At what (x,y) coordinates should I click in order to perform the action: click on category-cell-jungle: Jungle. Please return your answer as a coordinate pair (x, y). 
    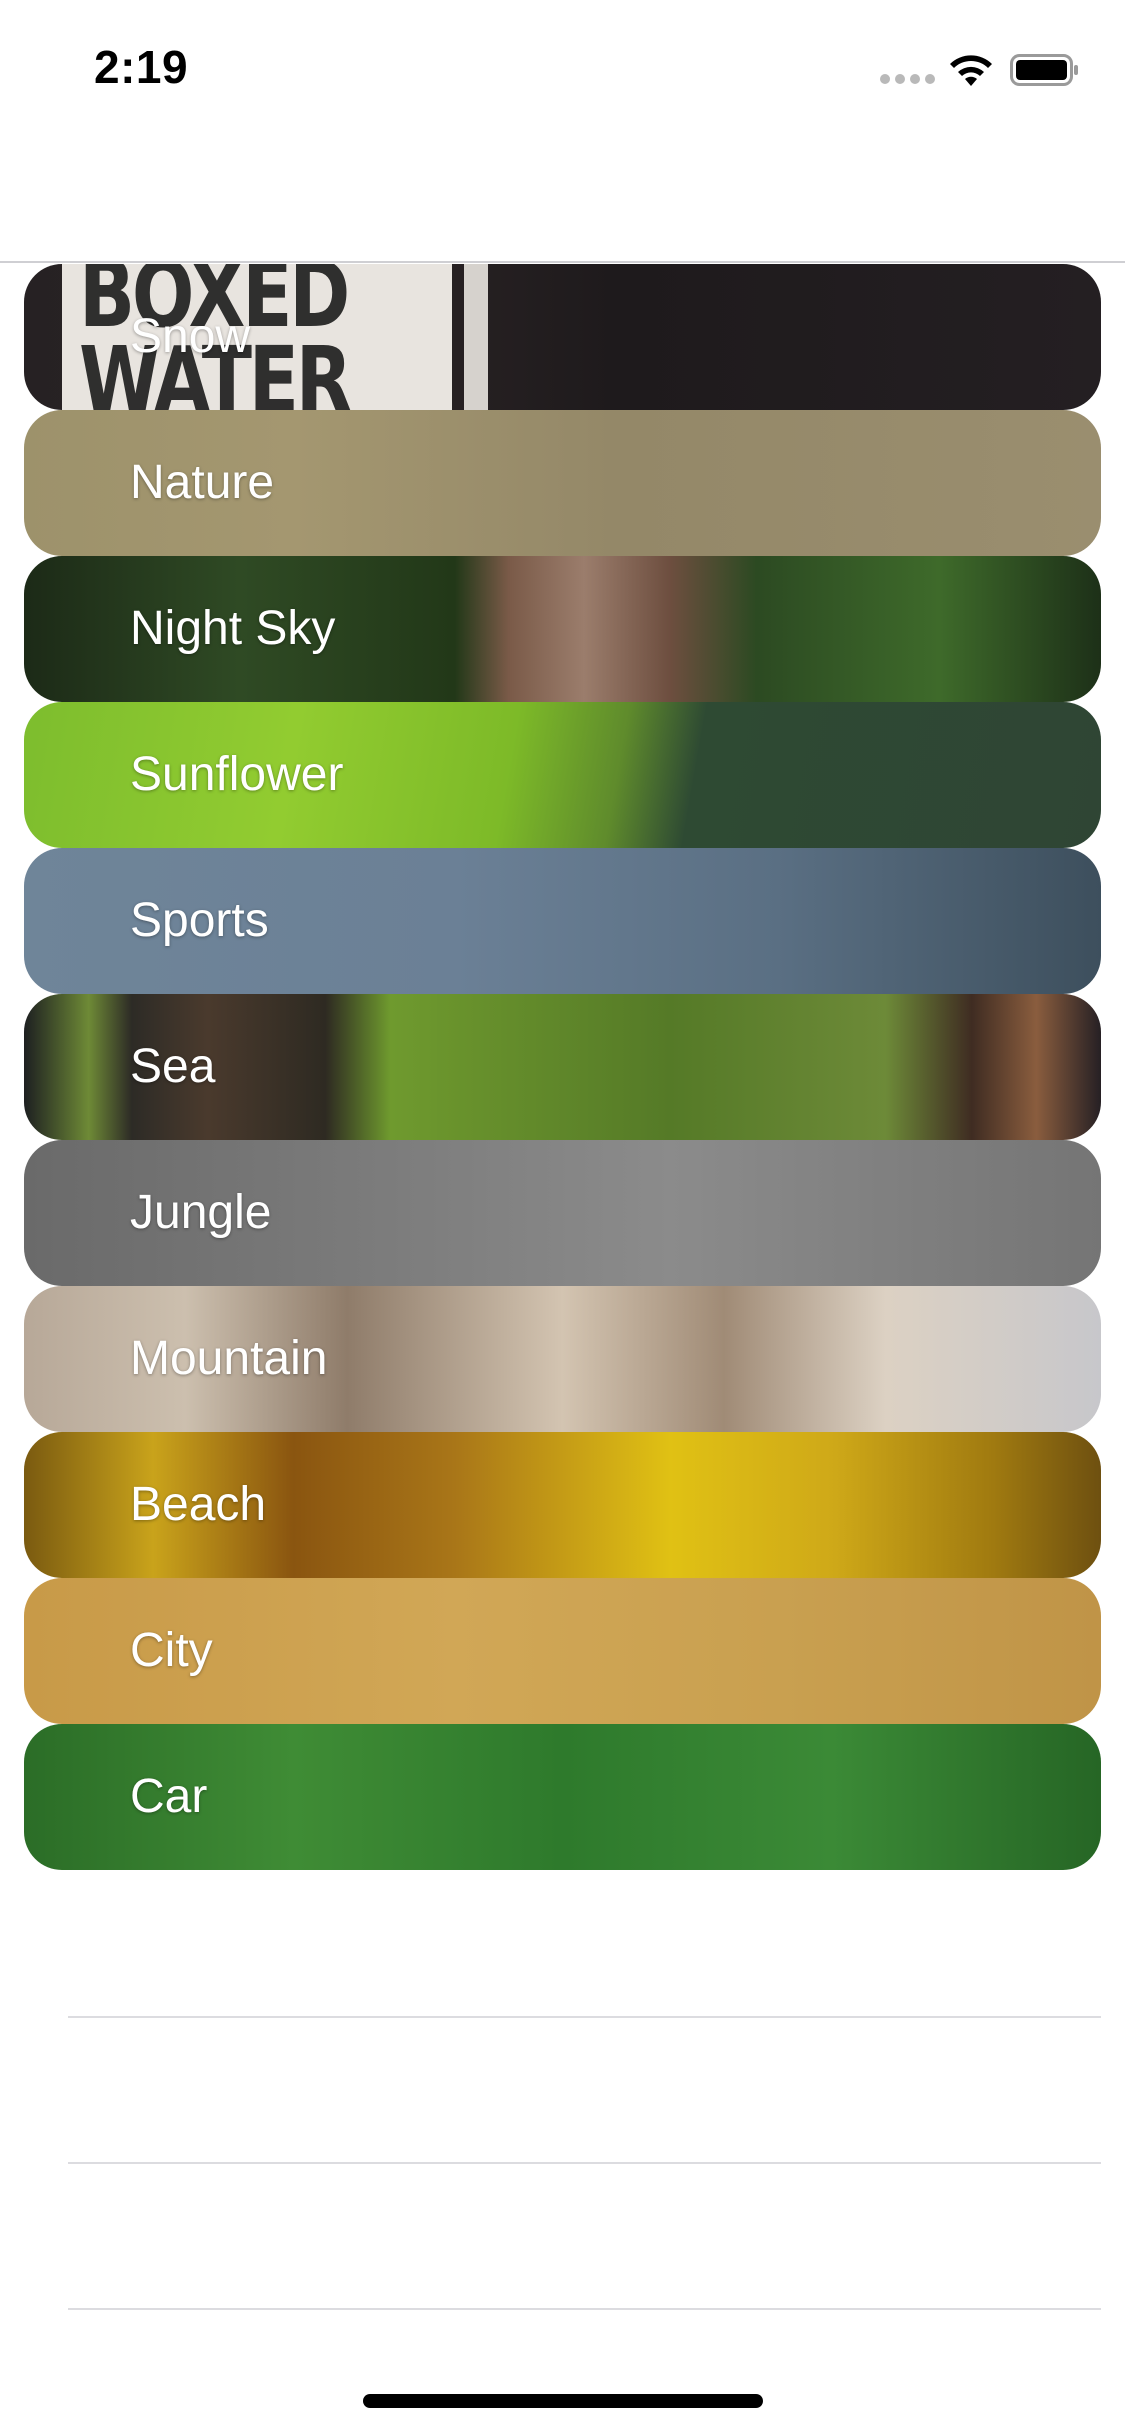
    Looking at the image, I should click on (562, 1213).